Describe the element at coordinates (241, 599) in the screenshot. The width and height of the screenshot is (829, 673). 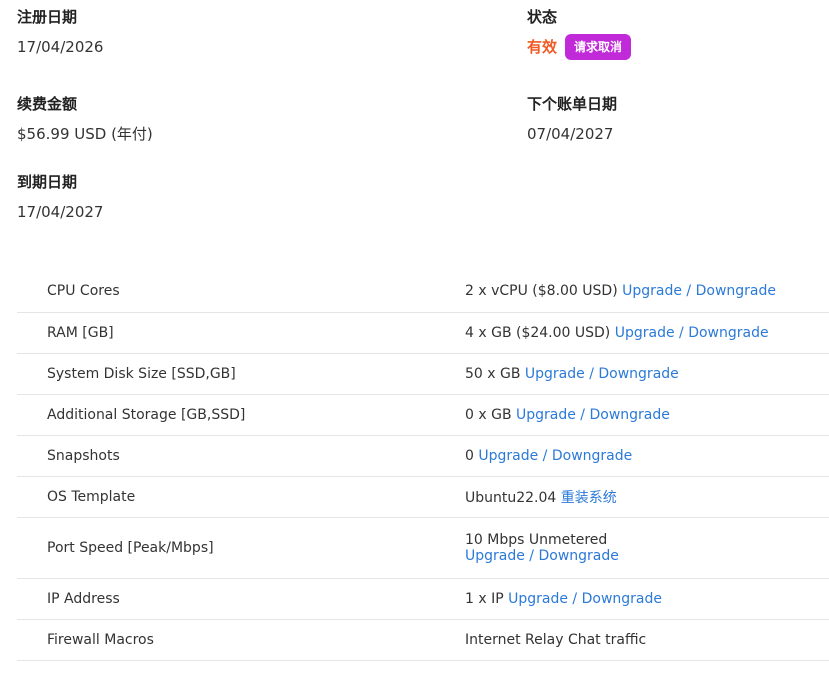
I see `option-name: IP Address` at that location.